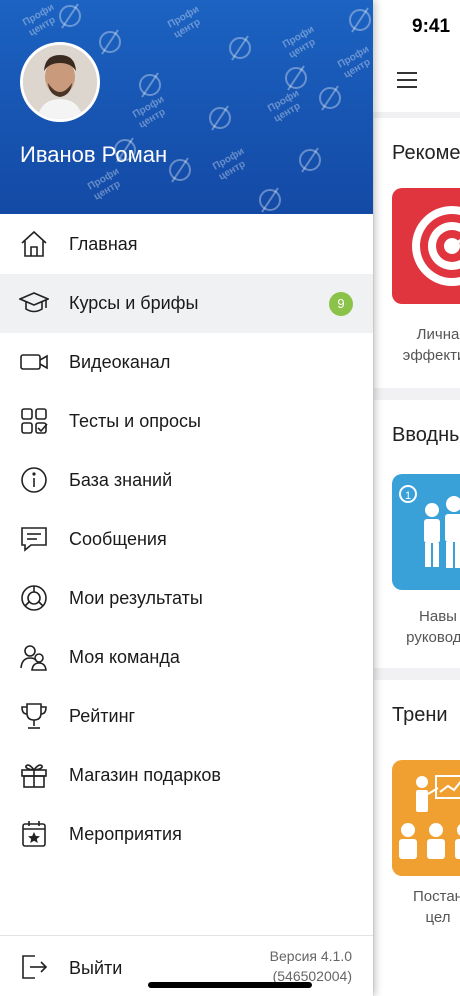 This screenshot has height=996, width=460. What do you see at coordinates (120, 362) in the screenshot?
I see `menu-label: Видеоканал` at bounding box center [120, 362].